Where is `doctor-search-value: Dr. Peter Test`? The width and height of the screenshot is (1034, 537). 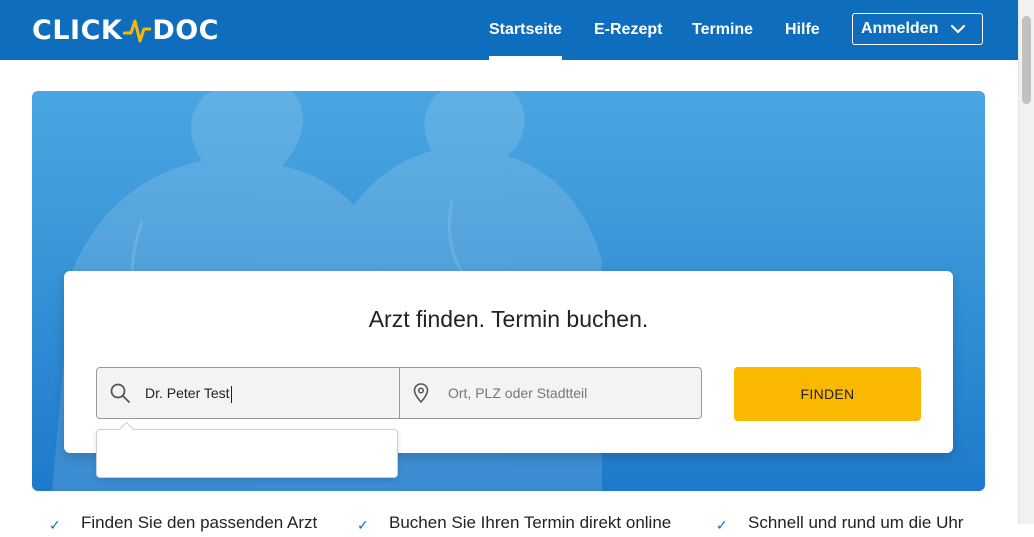
doctor-search-value: Dr. Peter Test is located at coordinates (188, 394).